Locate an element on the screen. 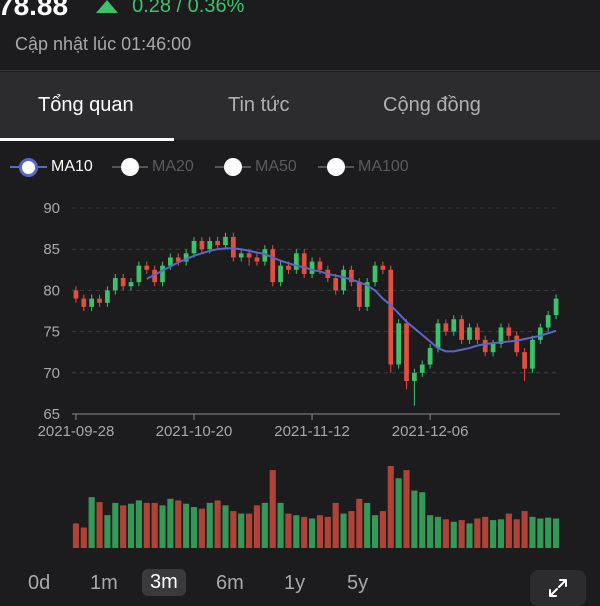 The width and height of the screenshot is (600, 606). x-tick-label: 2021-11-12 is located at coordinates (312, 431).